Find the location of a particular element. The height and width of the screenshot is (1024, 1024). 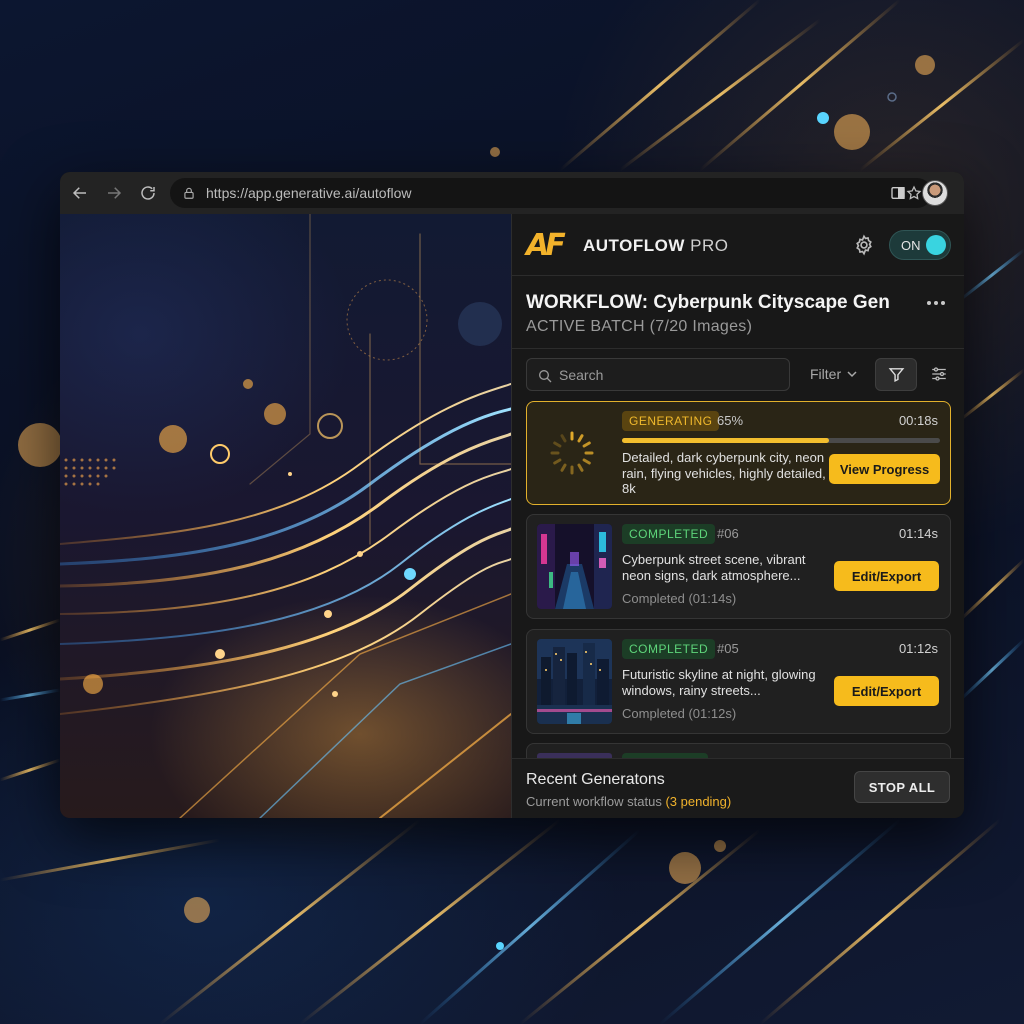

progress-percent: 65% is located at coordinates (730, 420).